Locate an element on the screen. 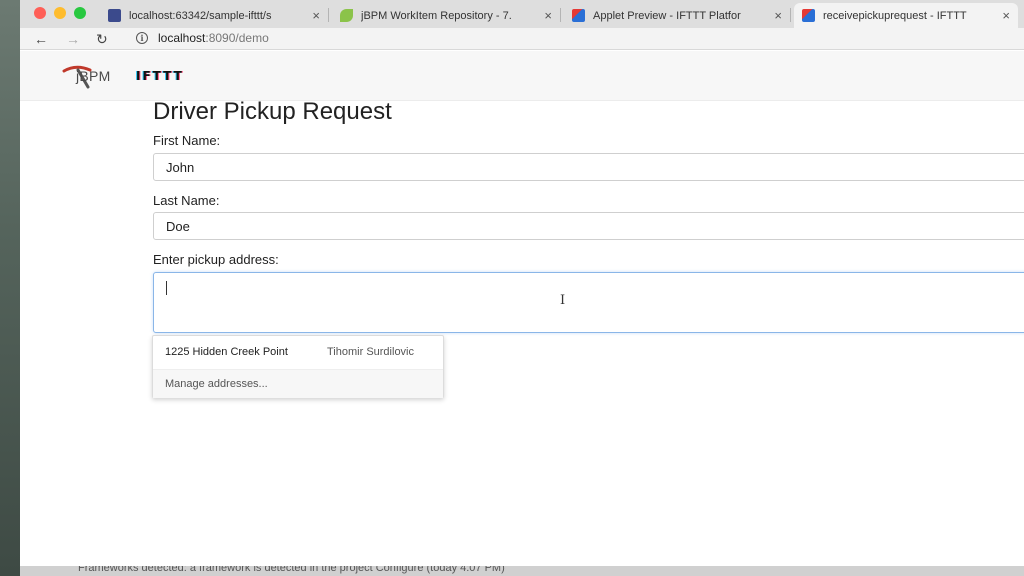 This screenshot has height=576, width=1024. ifttt-logo: IFTTT is located at coordinates (160, 76).